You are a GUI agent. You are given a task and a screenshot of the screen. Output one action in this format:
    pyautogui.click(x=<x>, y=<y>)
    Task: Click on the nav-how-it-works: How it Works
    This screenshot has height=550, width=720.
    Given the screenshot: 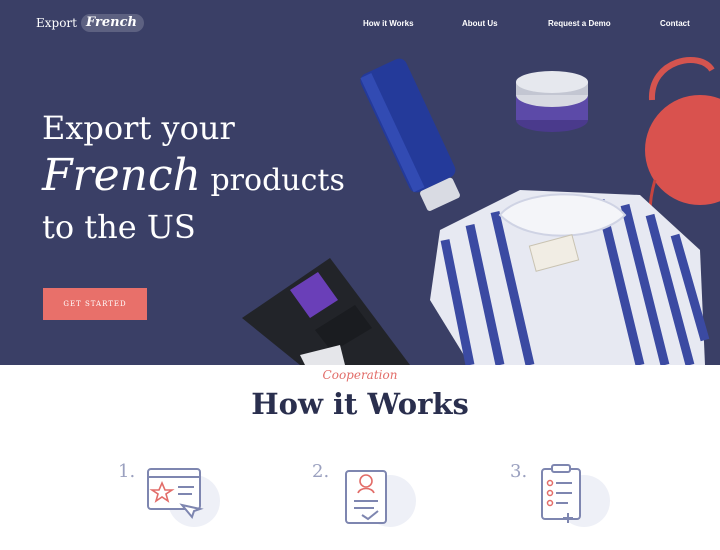 What is the action you would take?
    pyautogui.click(x=388, y=23)
    